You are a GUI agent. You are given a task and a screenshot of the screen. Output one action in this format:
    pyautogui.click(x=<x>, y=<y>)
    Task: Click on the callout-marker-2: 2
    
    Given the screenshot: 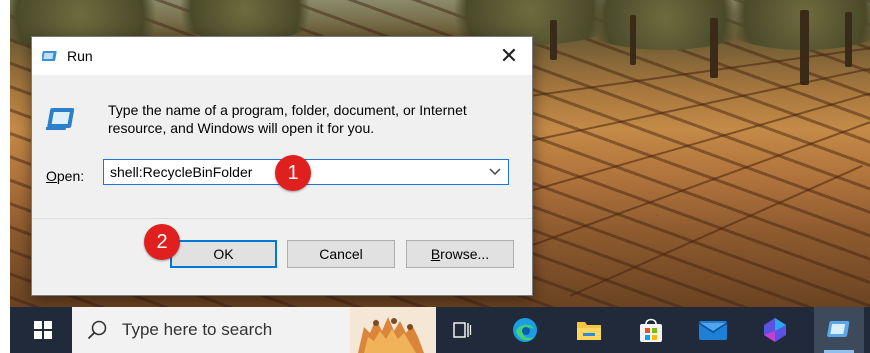 What is the action you would take?
    pyautogui.click(x=162, y=242)
    